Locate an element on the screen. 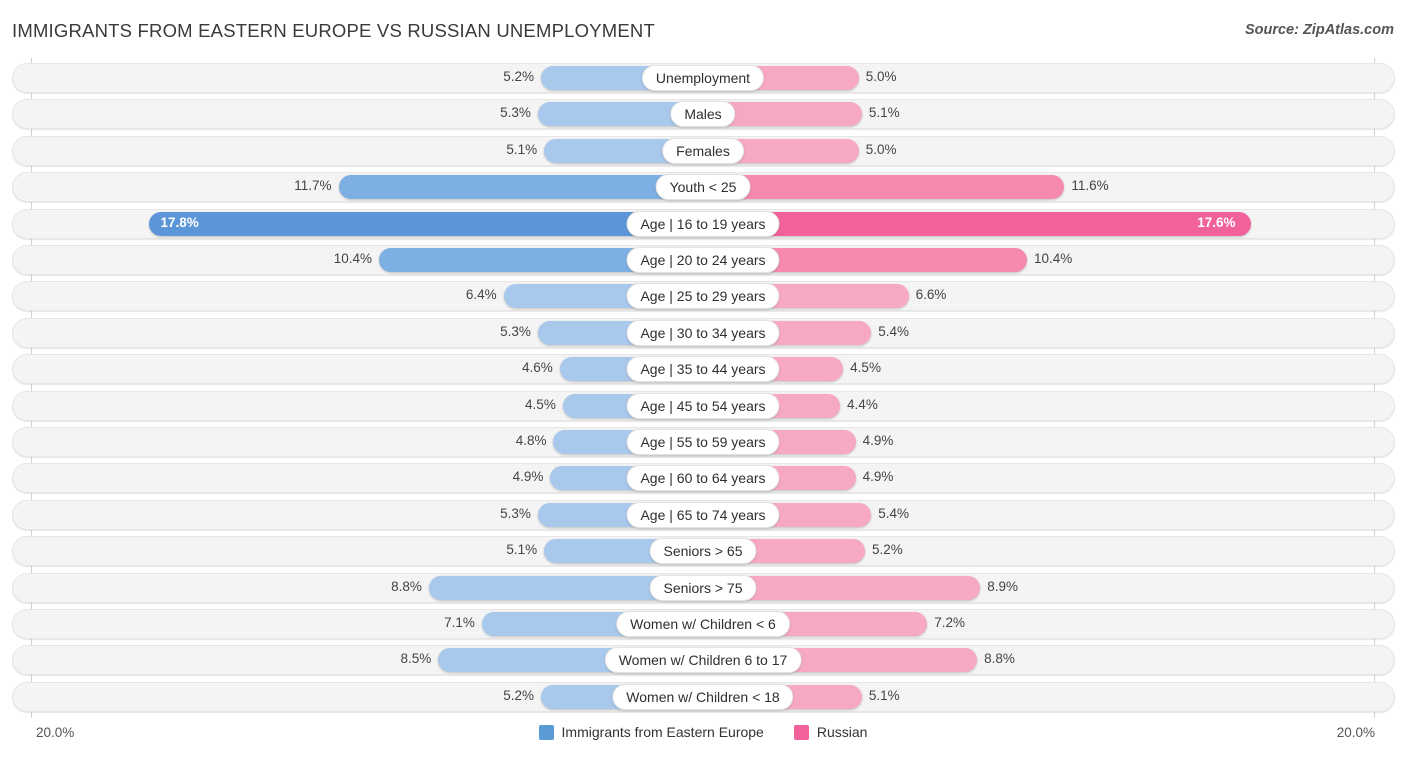  chart-row: 5.2% 5.1% Women w/ Children < 18 is located at coordinates (703, 696).